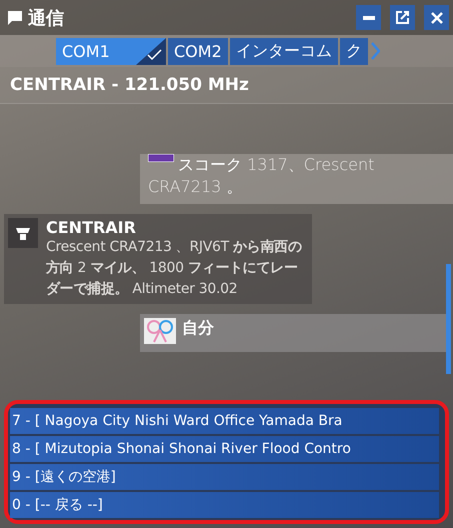 Image resolution: width=453 pixels, height=528 pixels. I want to click on menu-option: 0 - [-- 戻る --], so click(224, 505).